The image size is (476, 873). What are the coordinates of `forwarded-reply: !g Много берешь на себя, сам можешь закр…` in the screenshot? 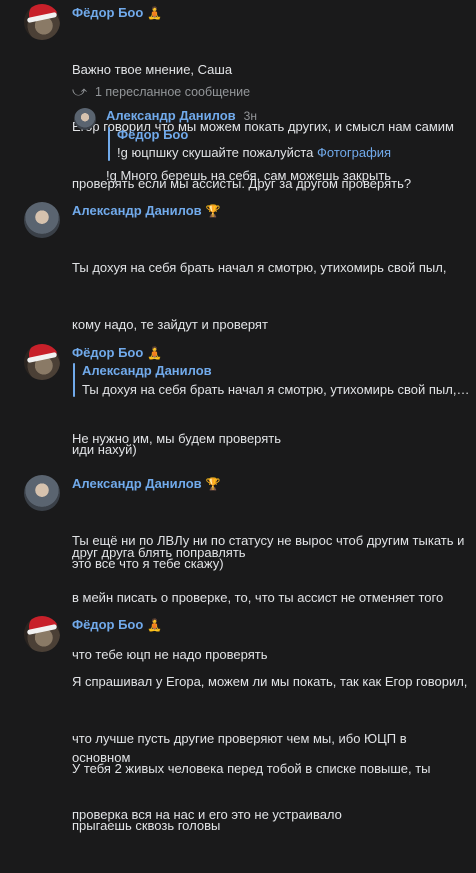 It's located at (249, 175).